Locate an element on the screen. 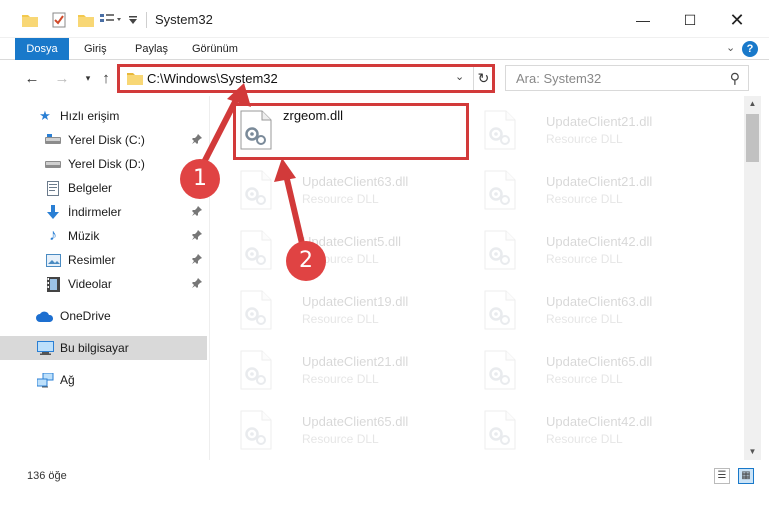 The width and height of the screenshot is (769, 506). star-icon: ★ is located at coordinates (45, 115).